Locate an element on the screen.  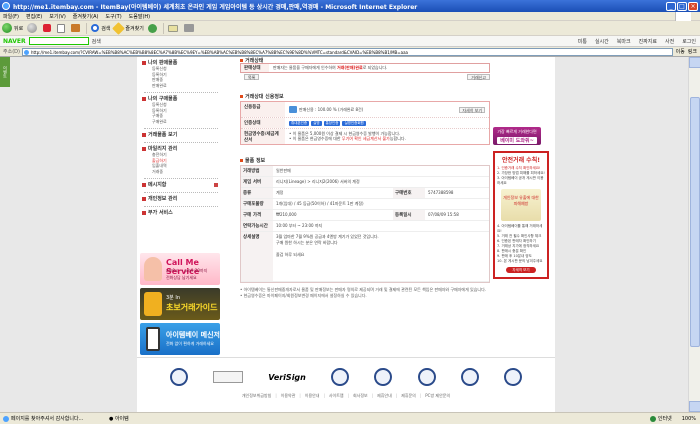
nav-head: 나의 판매물품 is located at coordinates (181, 62).